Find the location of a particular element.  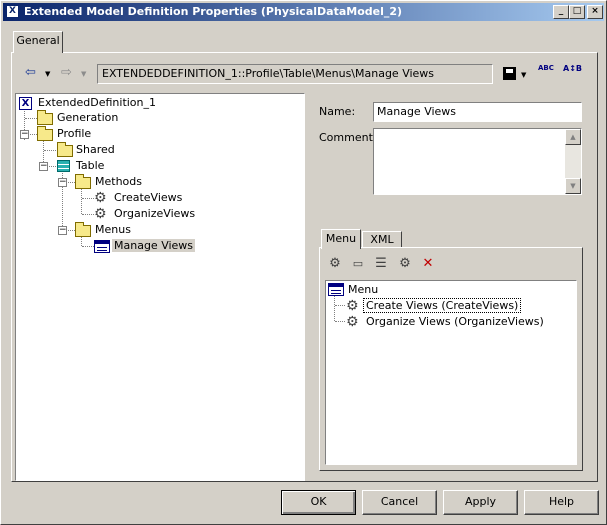

cancel-button: Cancel is located at coordinates (399, 502).